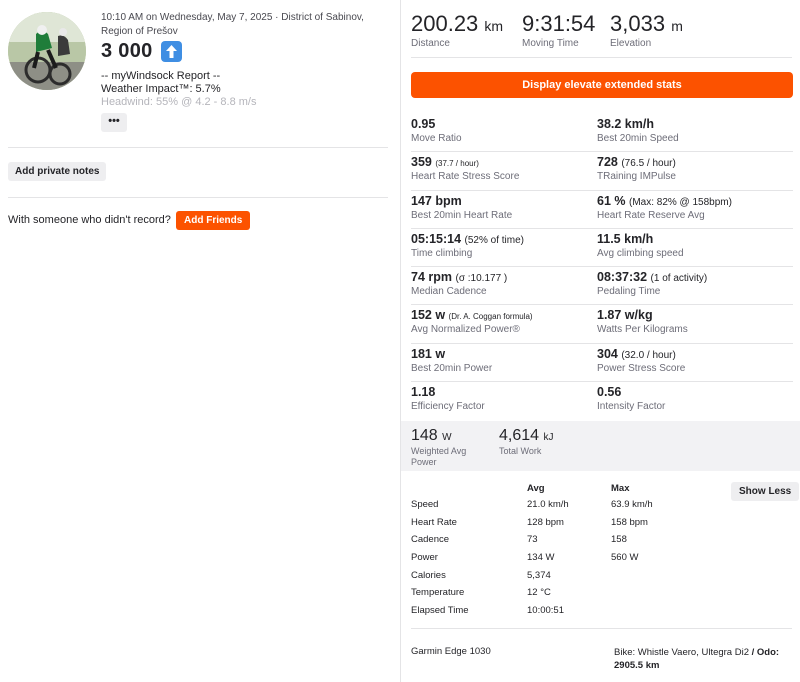 The width and height of the screenshot is (800, 682). Describe the element at coordinates (602, 561) in the screenshot. I see `table-row: Power 134 W 560 W` at that location.